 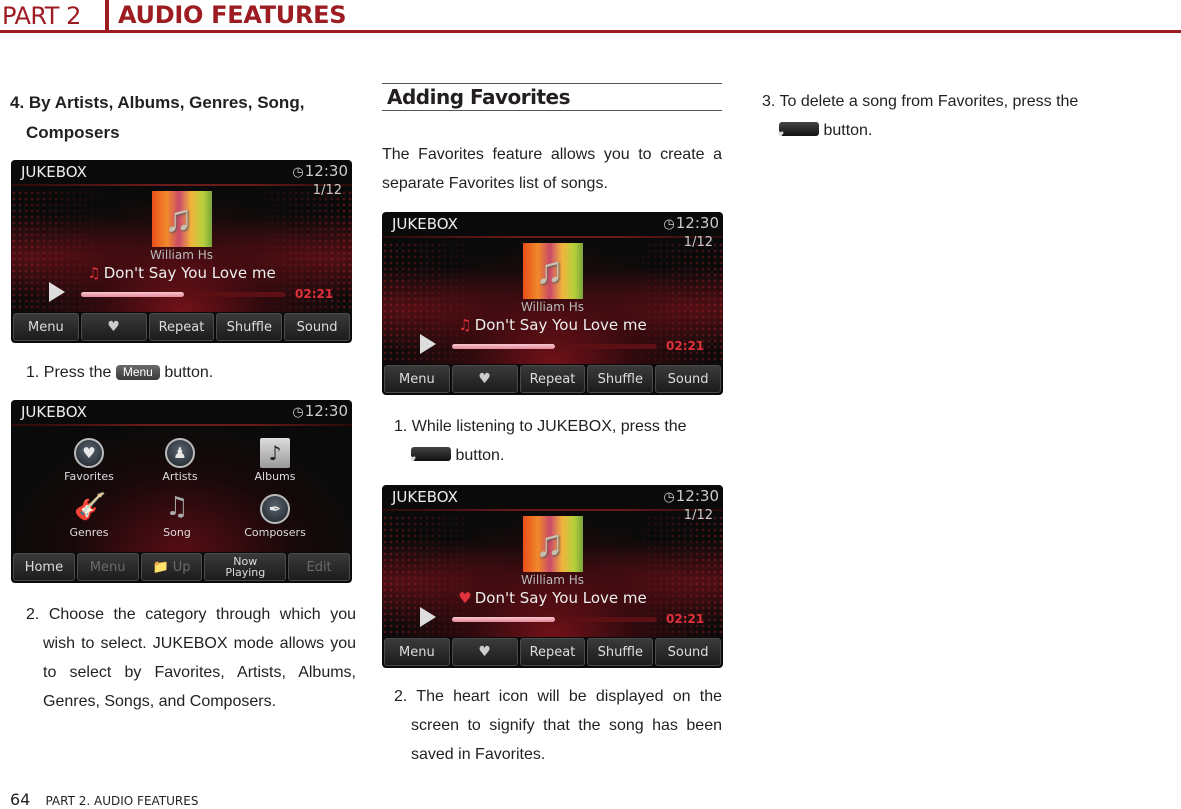 I want to click on inline-menu-button: Menu, so click(x=137, y=372).